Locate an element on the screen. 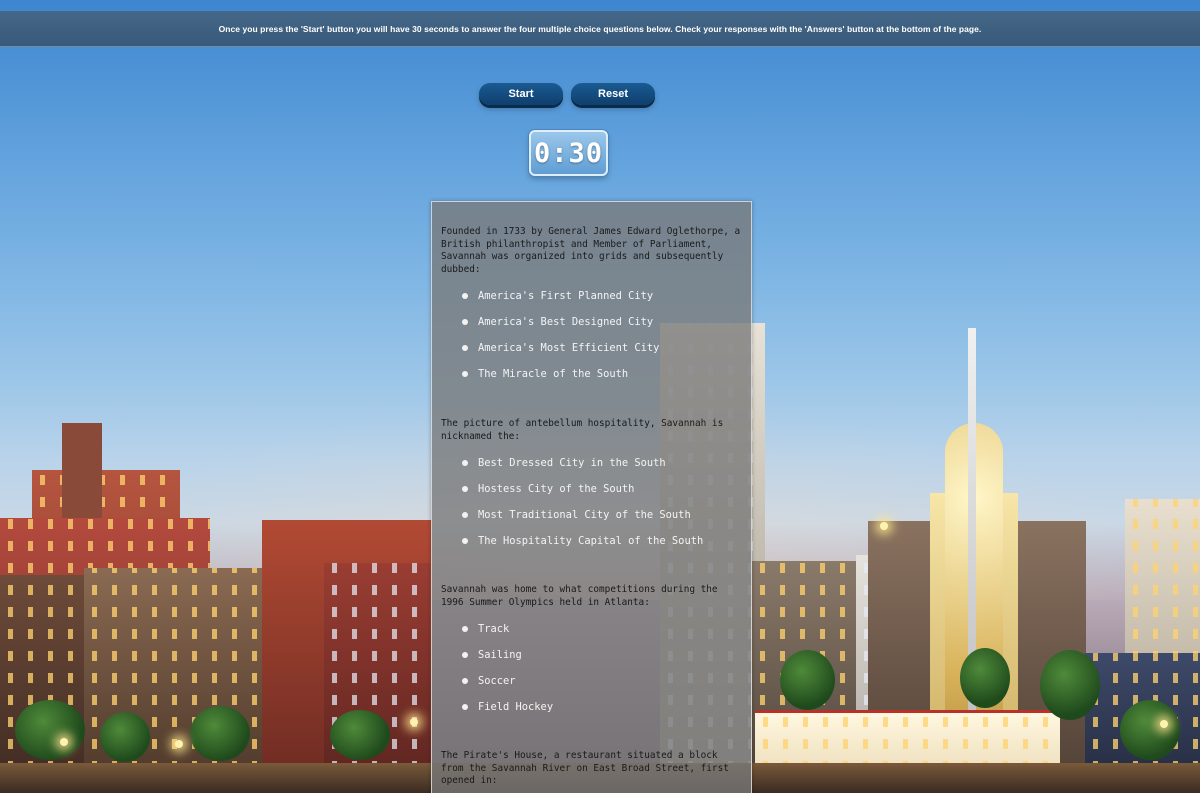  answer-option: Most Traditional City of the South is located at coordinates (591, 515).